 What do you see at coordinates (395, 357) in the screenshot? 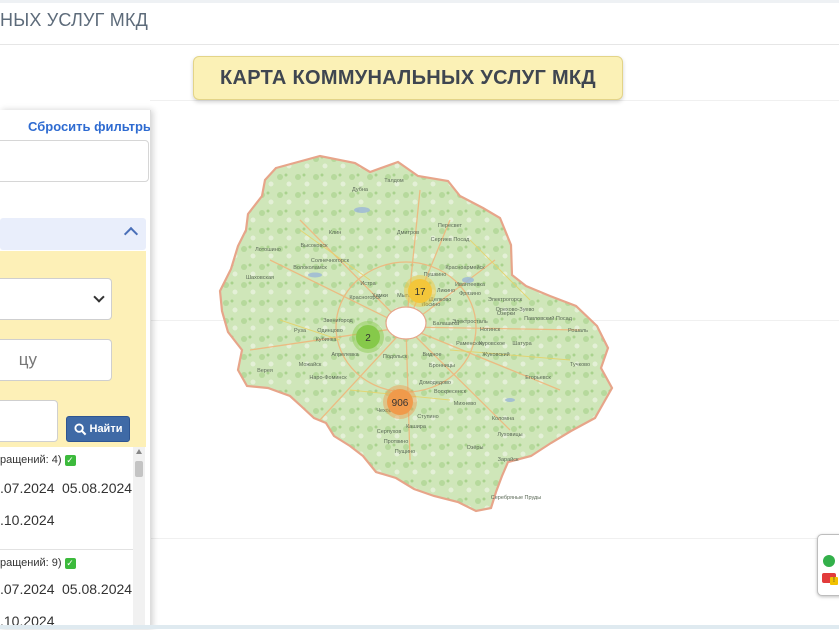
I see `place-label: Подольск` at bounding box center [395, 357].